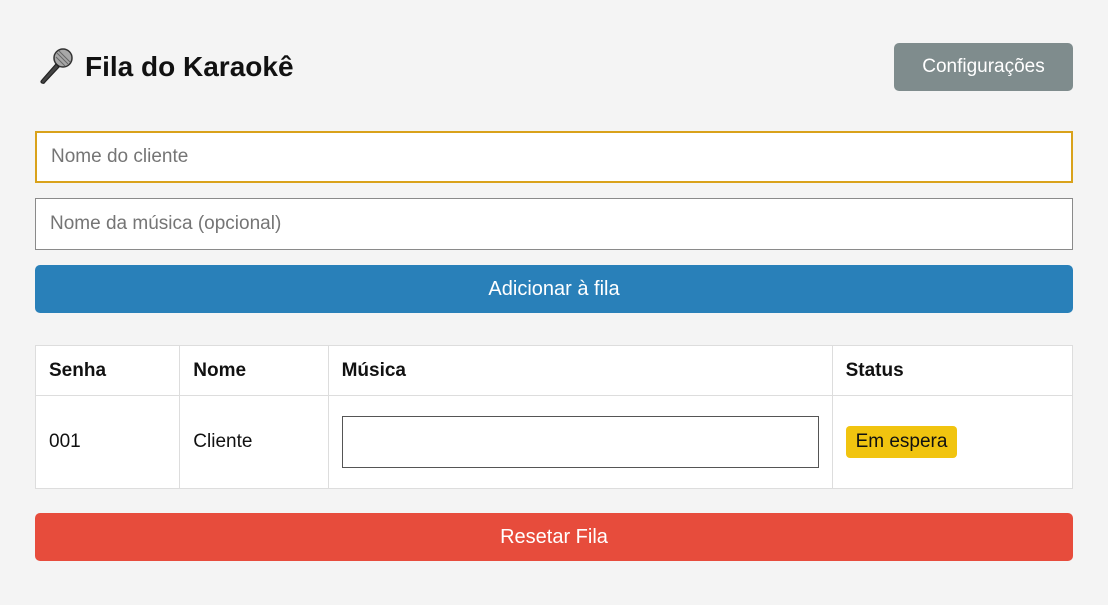 The image size is (1108, 605). I want to click on client-name-input, so click(554, 157).